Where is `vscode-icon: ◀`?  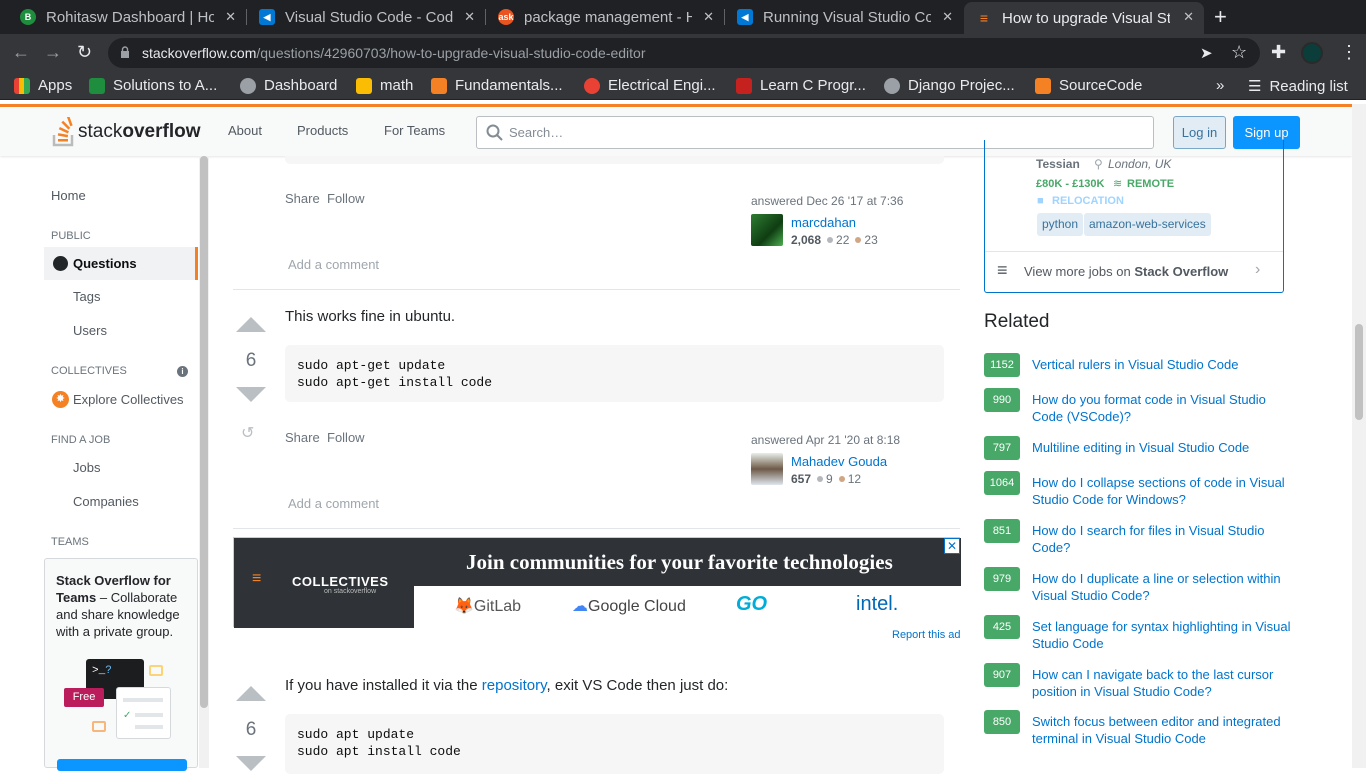
vscode-icon: ◀ is located at coordinates (745, 17).